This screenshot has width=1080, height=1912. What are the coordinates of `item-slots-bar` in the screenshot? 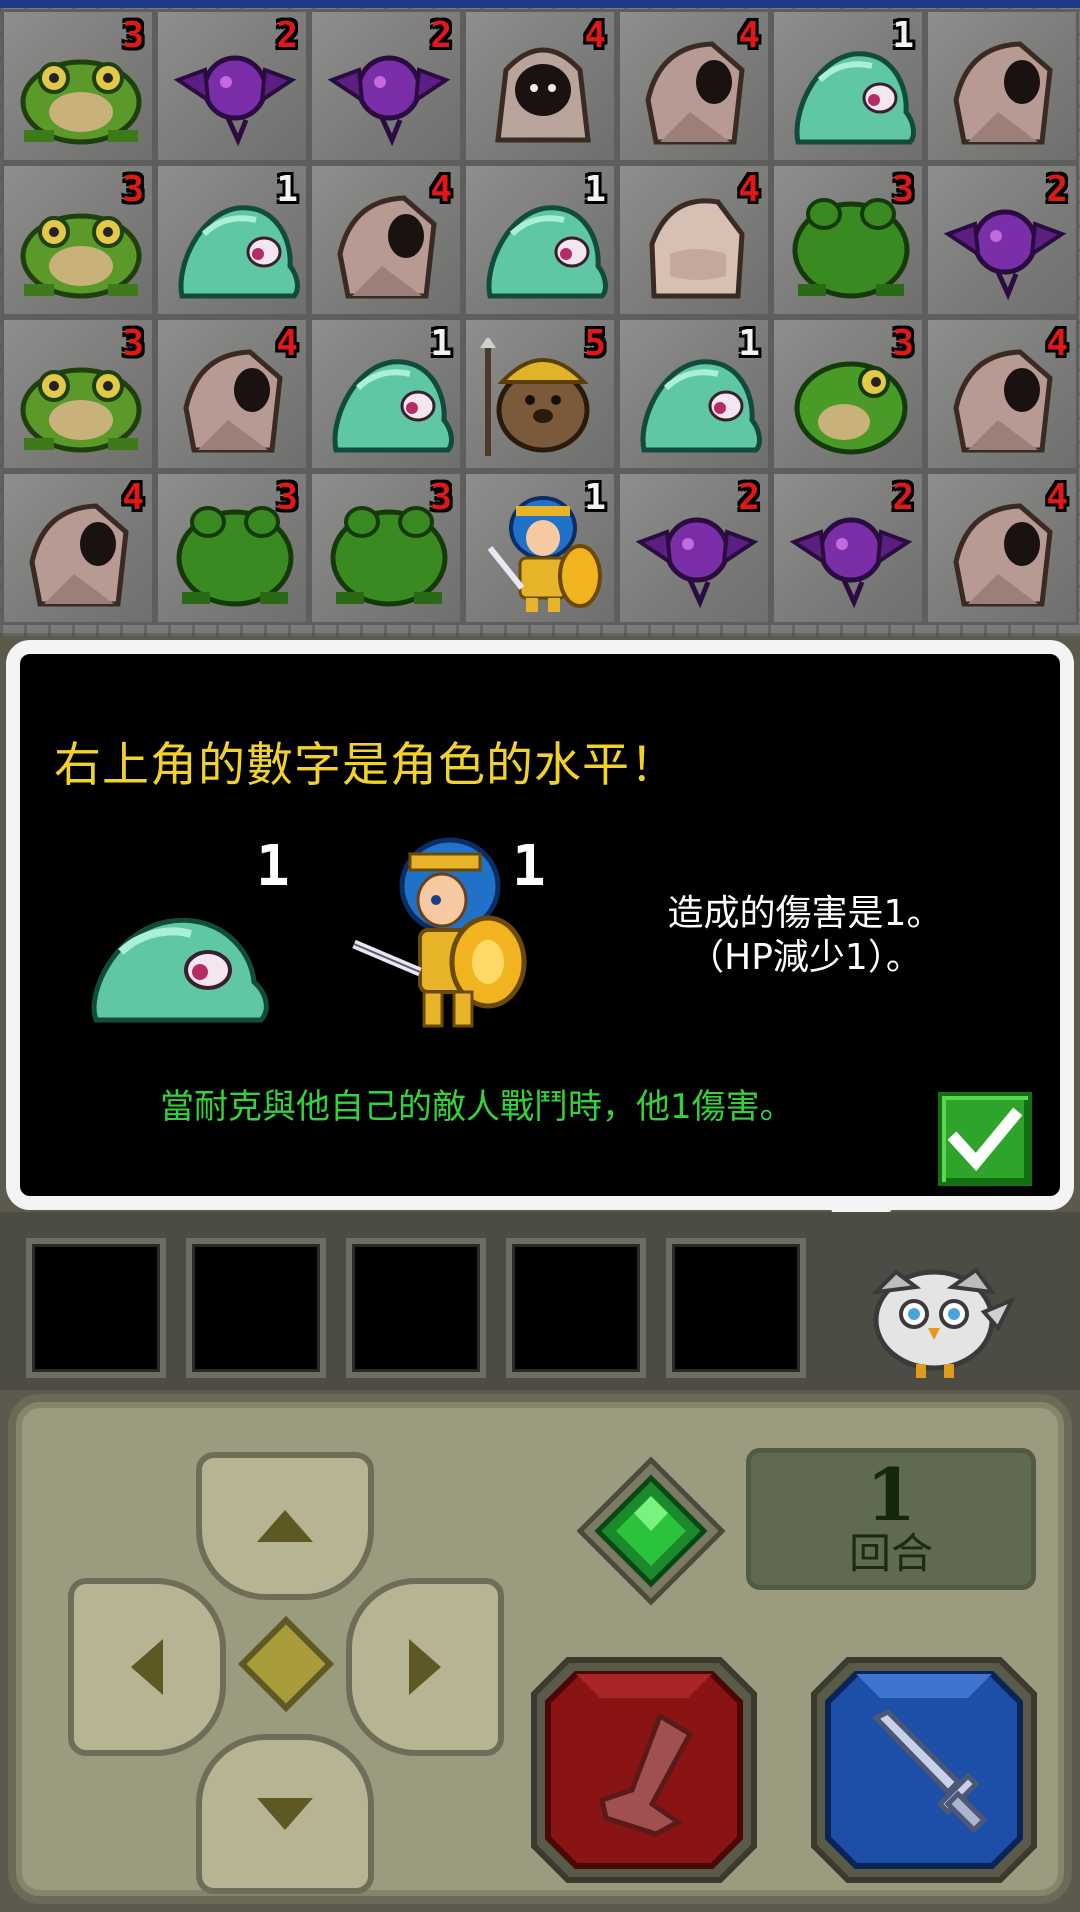 It's located at (540, 1301).